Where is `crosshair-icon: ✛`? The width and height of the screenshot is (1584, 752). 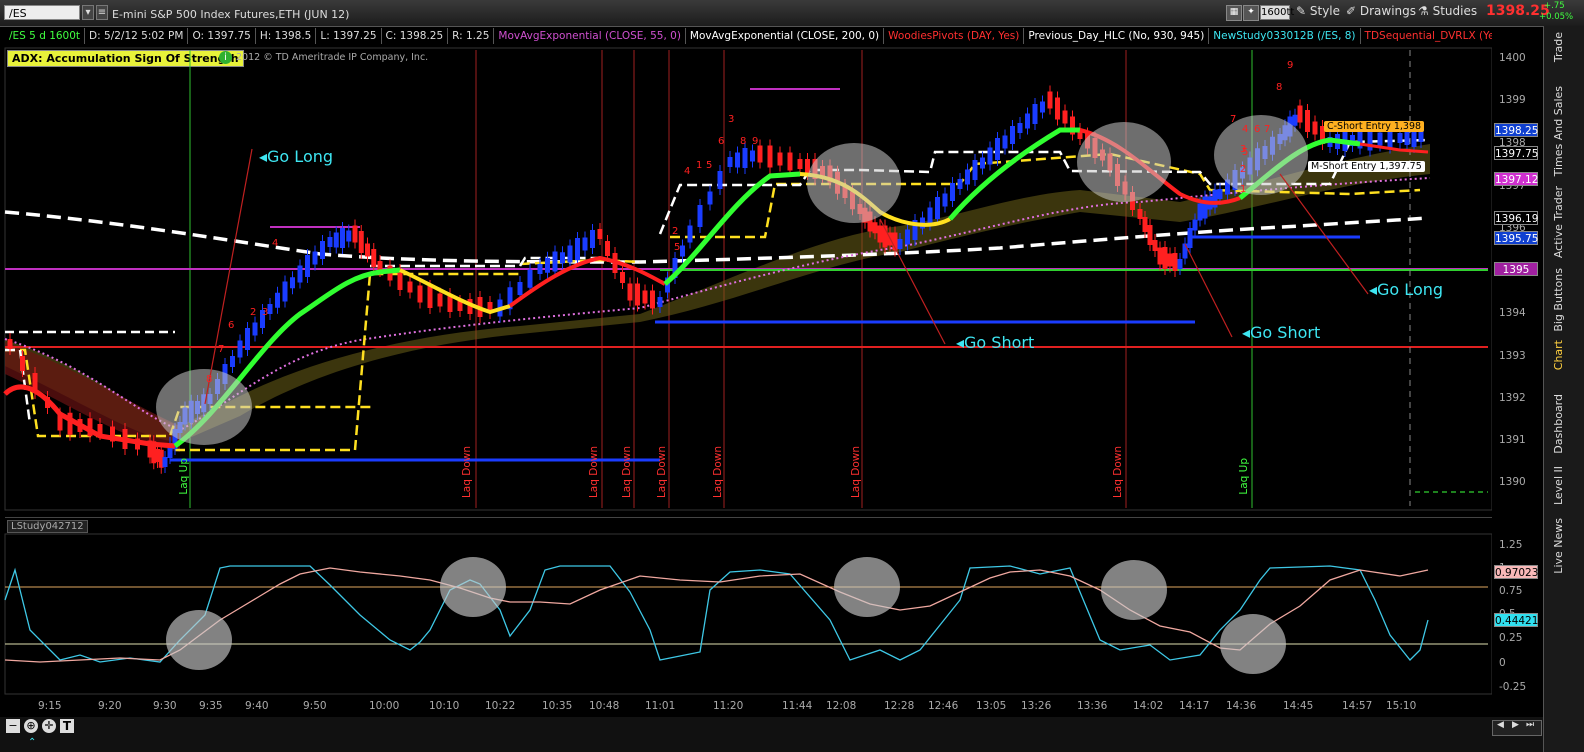 crosshair-icon: ✛ is located at coordinates (49, 726).